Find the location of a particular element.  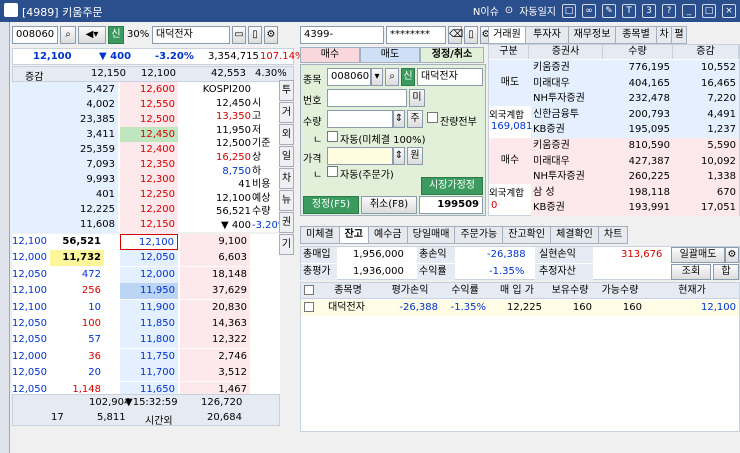

account-select: 4399- is located at coordinates (342, 35).